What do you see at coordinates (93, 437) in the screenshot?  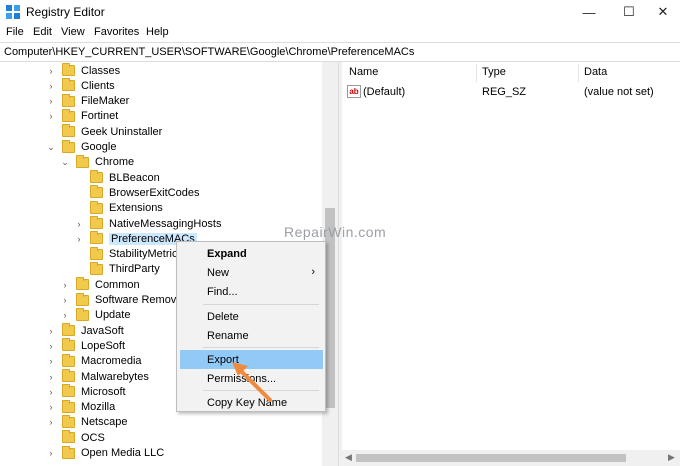 I see `tree-item-label: OCS` at bounding box center [93, 437].